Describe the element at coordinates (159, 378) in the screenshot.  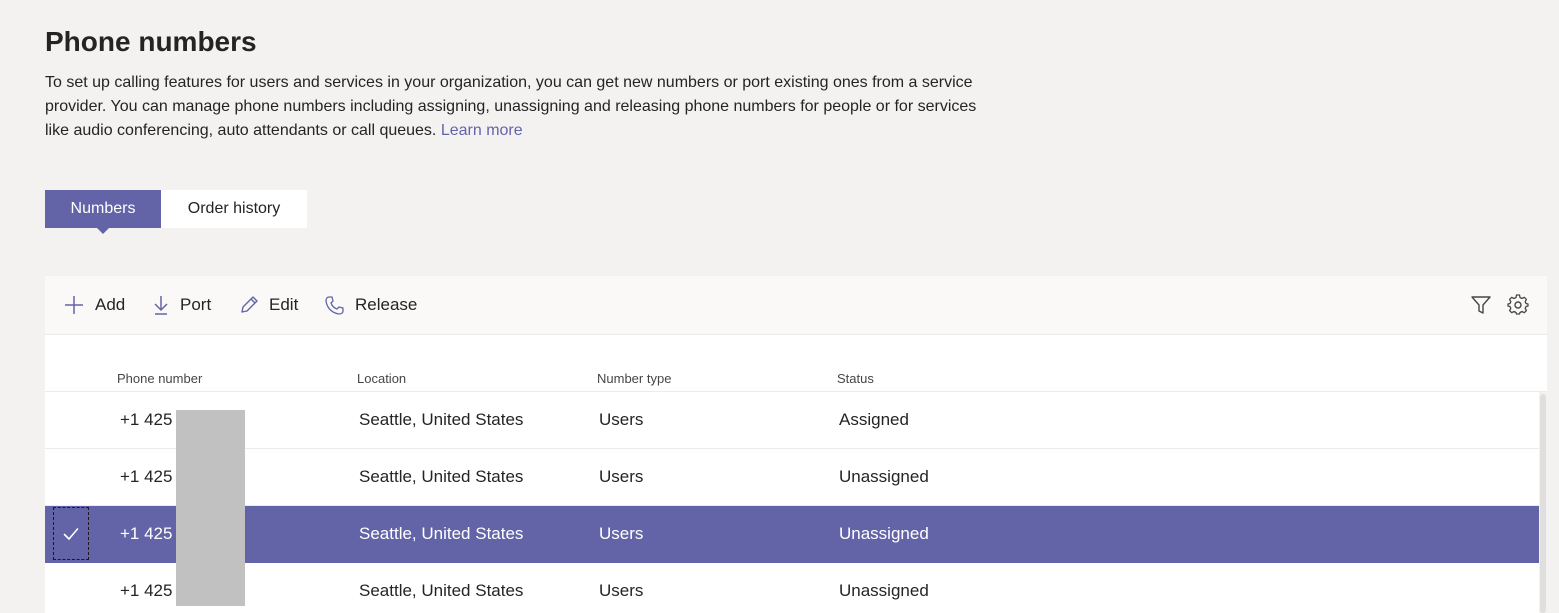
I see `column-header-phone-number: Phone number` at that location.